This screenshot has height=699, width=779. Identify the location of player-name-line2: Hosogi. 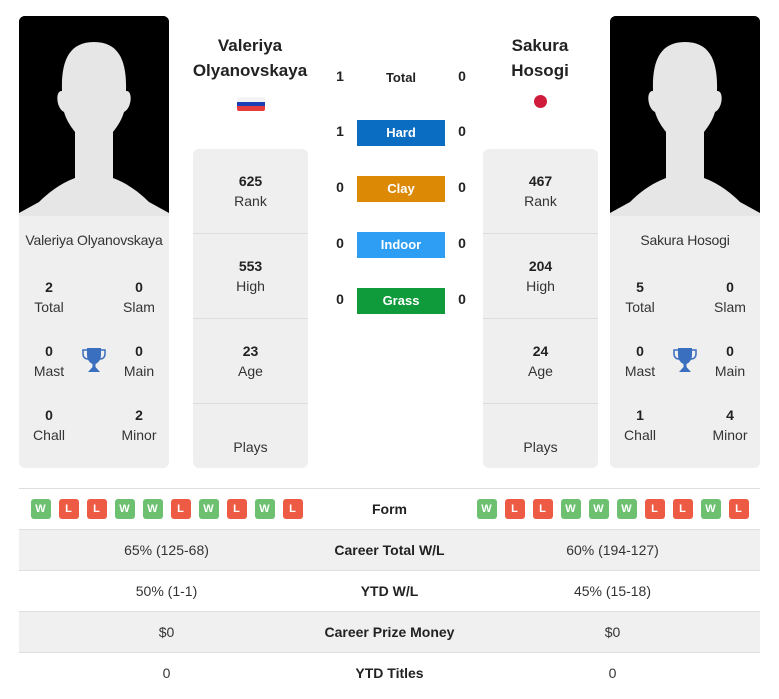
(540, 70).